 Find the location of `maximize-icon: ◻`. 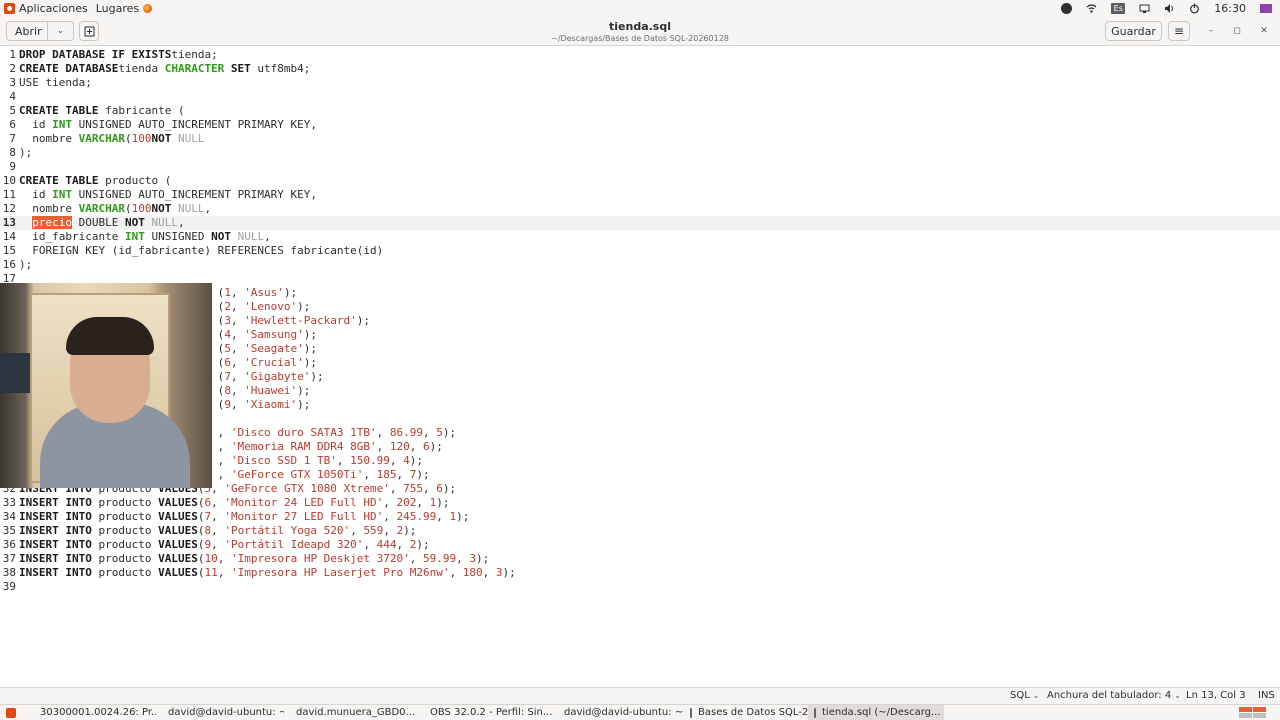

maximize-icon: ◻ is located at coordinates (1237, 31).